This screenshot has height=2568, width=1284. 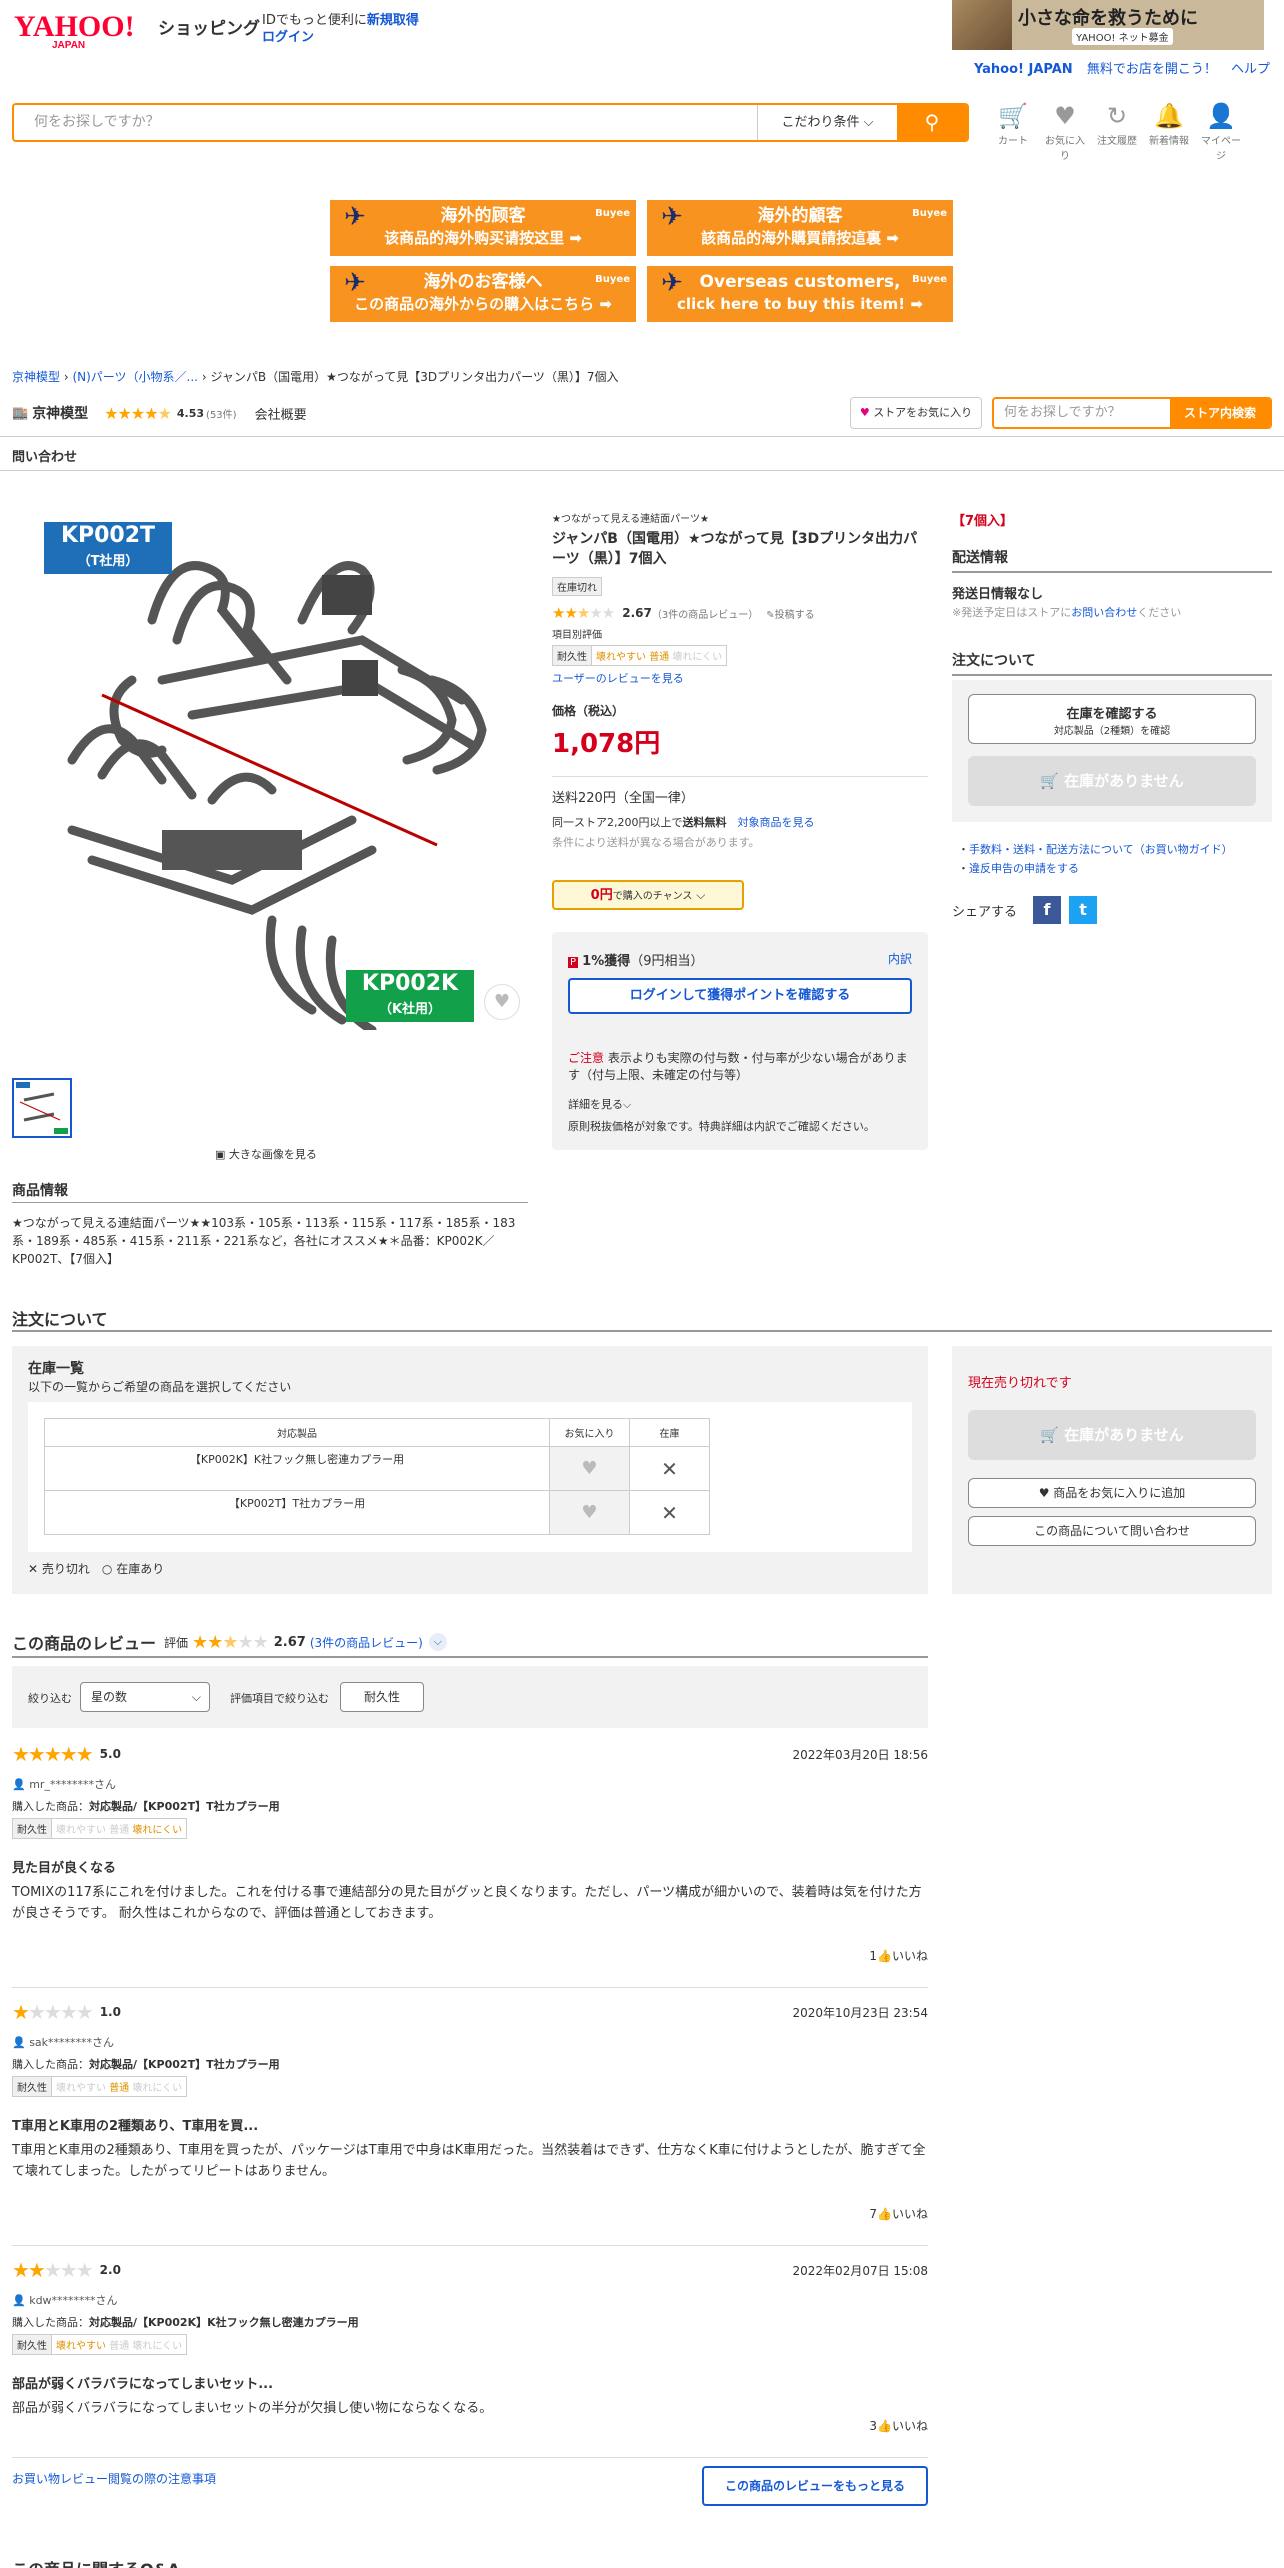 What do you see at coordinates (815, 2486) in the screenshot?
I see `more-reviews-button: この商品のレビューをもっと見る` at bounding box center [815, 2486].